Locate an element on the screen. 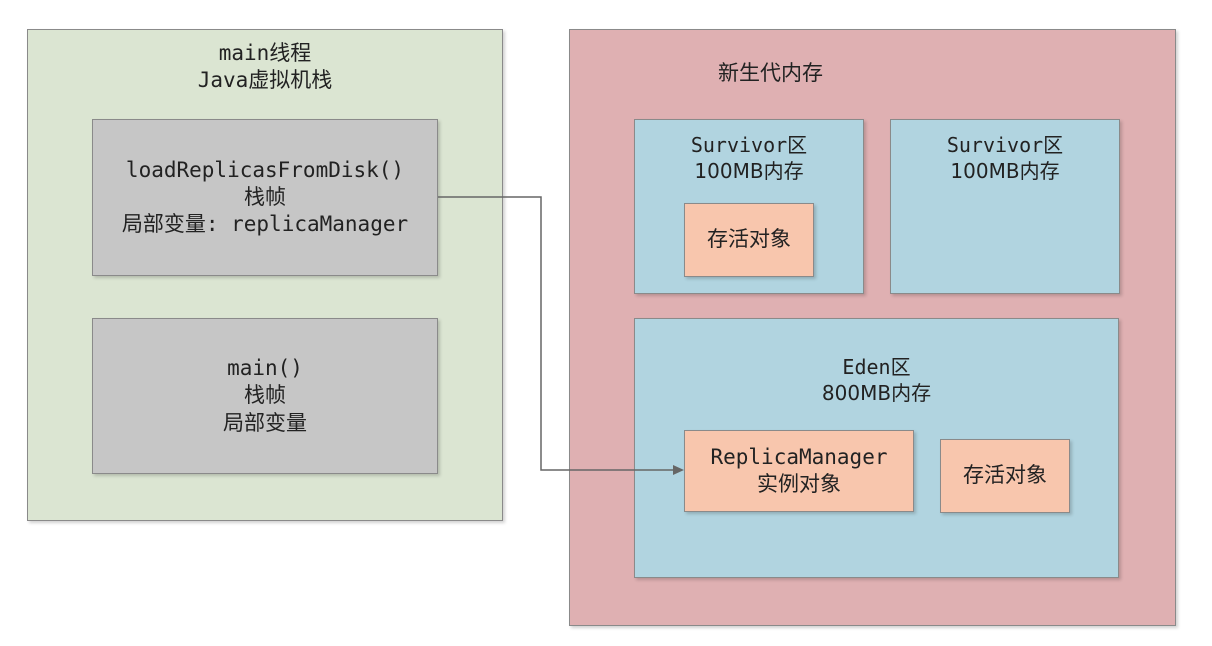  reference-arrow is located at coordinates (561, 335).